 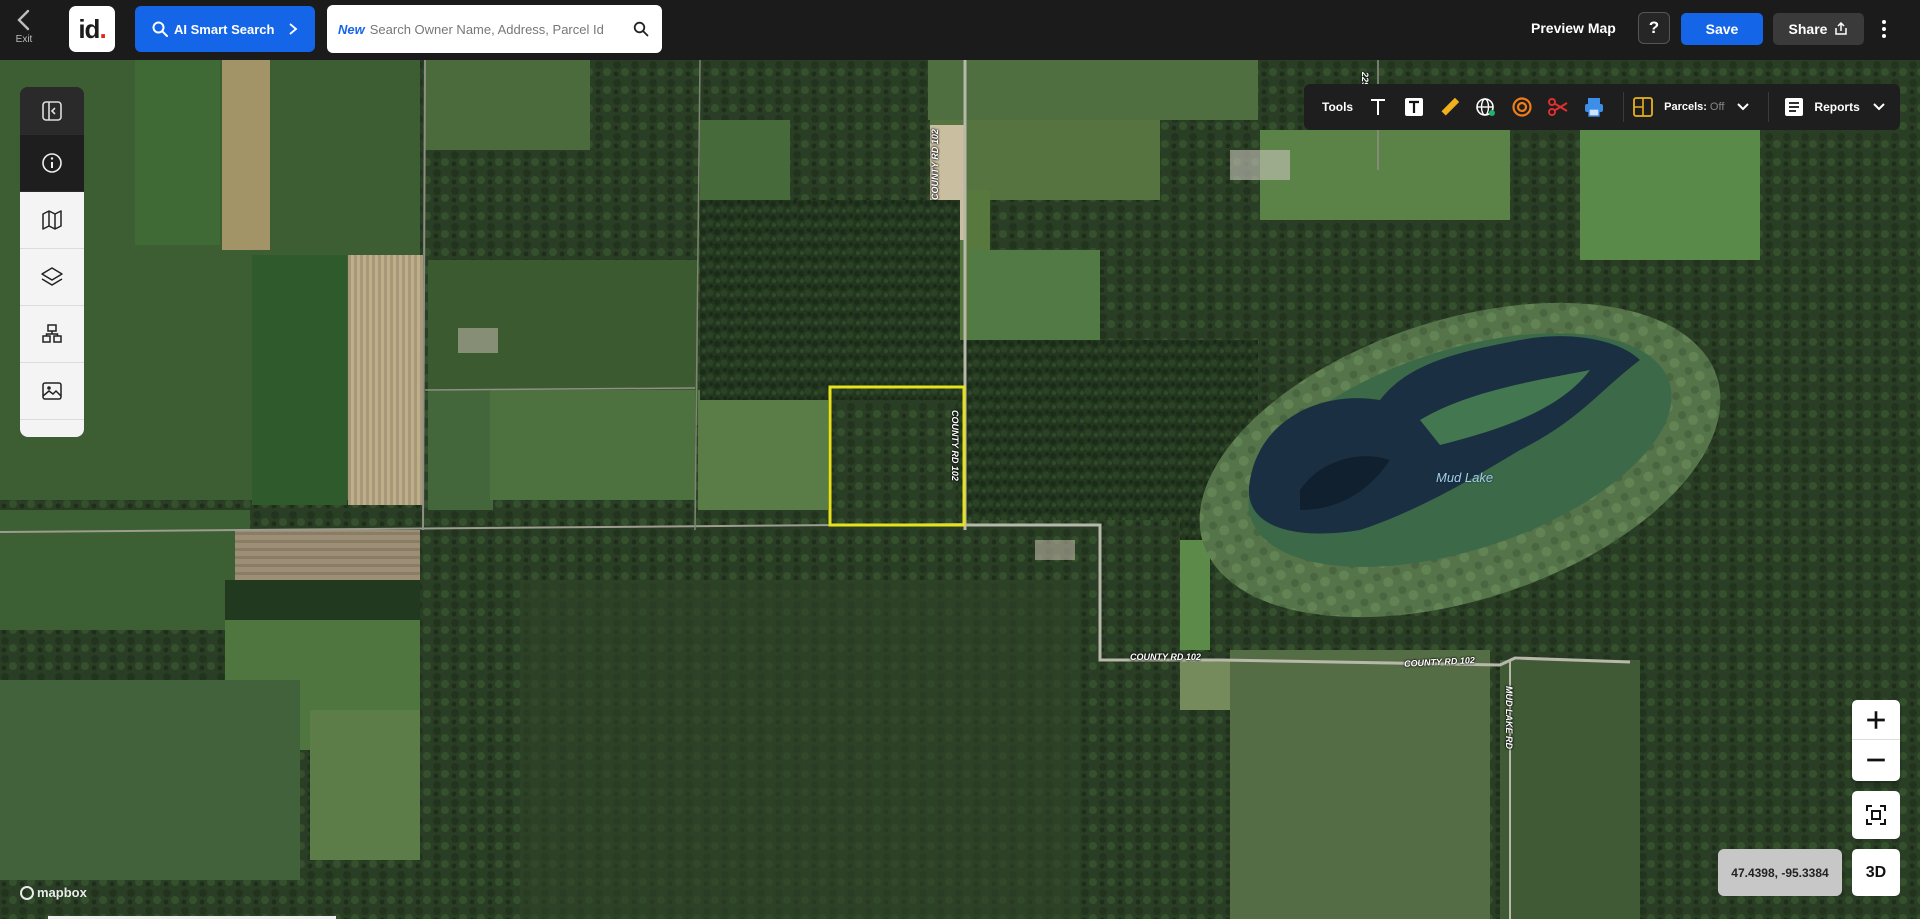 I want to click on mapbox-logo-icon, so click(x=27, y=892).